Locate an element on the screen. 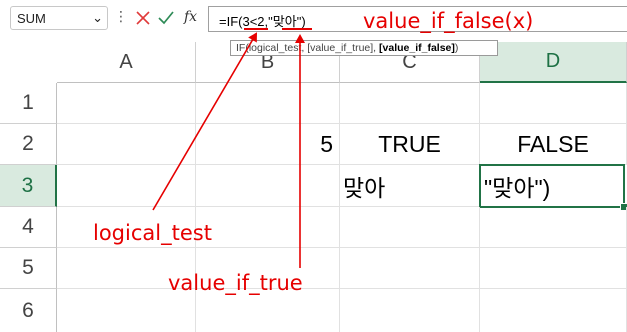  value-if-true-annotation: value_if_true is located at coordinates (235, 283).